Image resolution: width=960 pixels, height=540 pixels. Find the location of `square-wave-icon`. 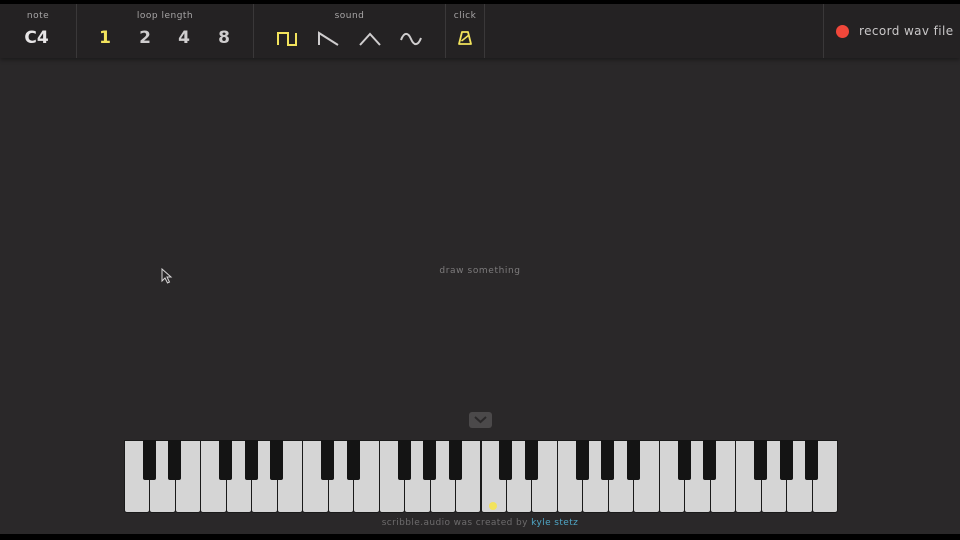

square-wave-icon is located at coordinates (287, 39).